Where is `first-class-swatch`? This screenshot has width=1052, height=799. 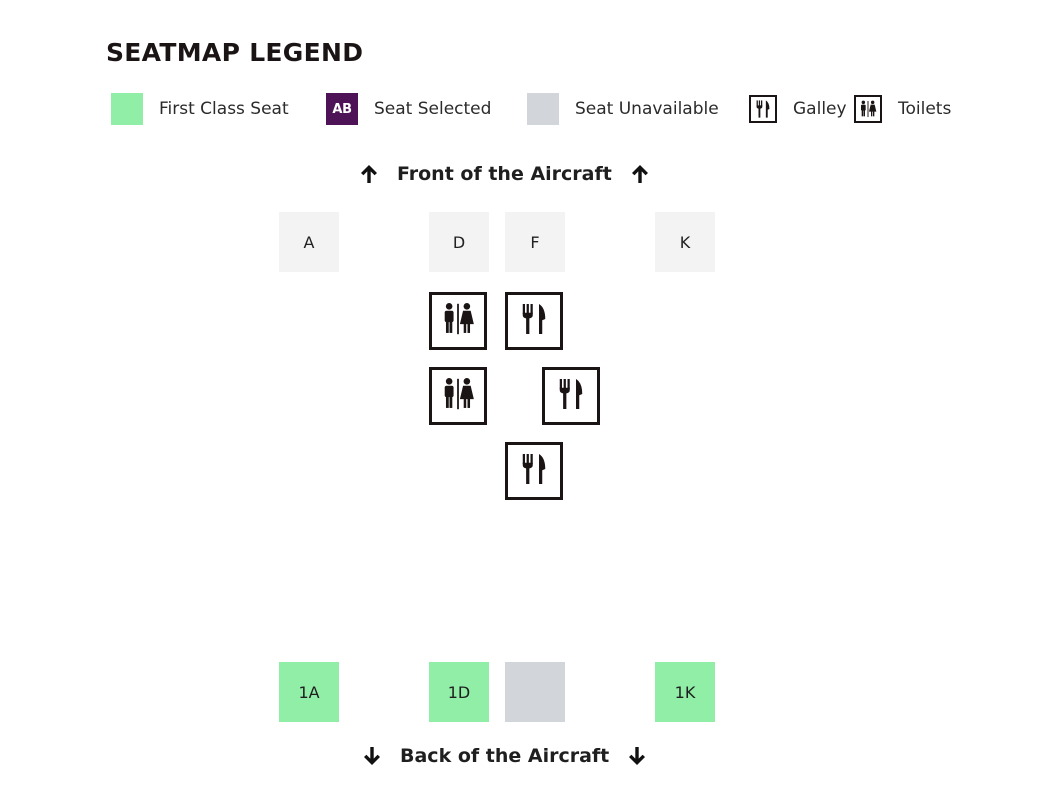 first-class-swatch is located at coordinates (127, 109).